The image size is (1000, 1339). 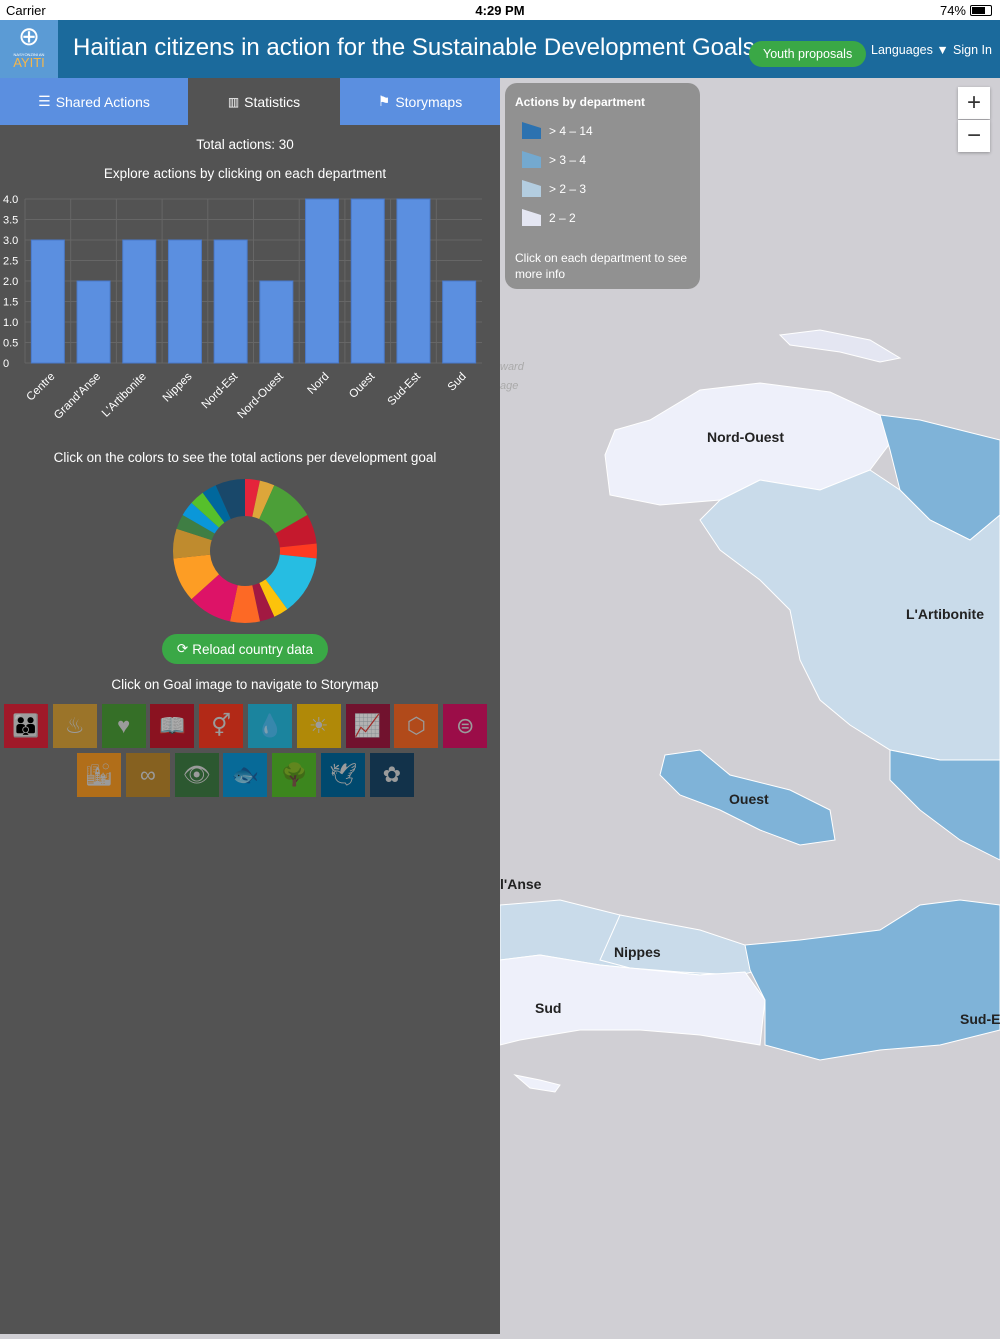 I want to click on bar-grand-anse, so click(x=93, y=322).